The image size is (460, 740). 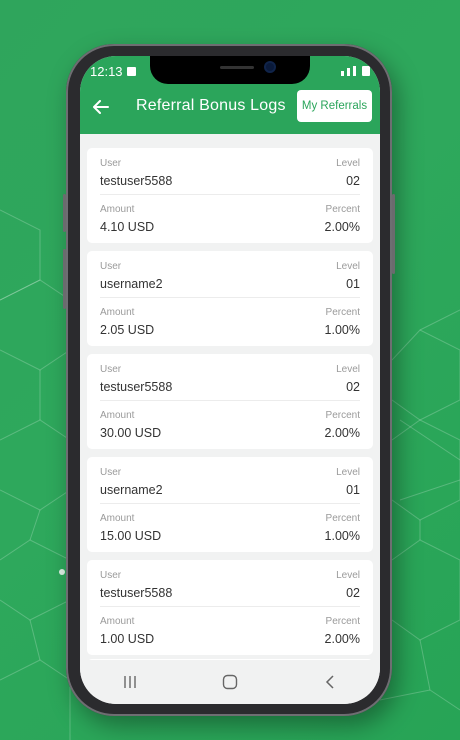 I want to click on my-referrals-button: My Referrals, so click(x=334, y=106).